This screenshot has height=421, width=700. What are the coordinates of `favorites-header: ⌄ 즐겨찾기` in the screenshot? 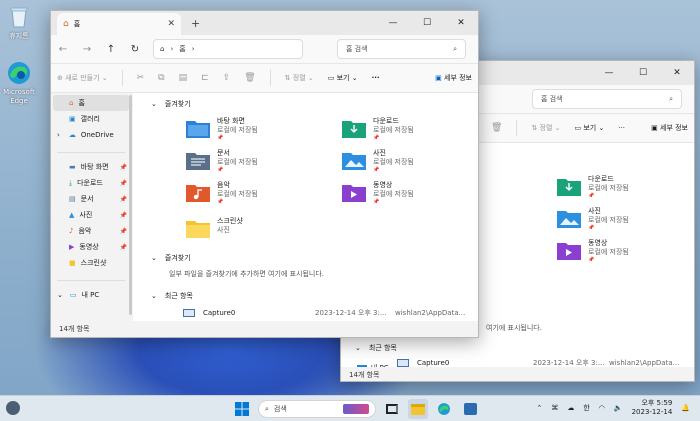 It's located at (171, 258).